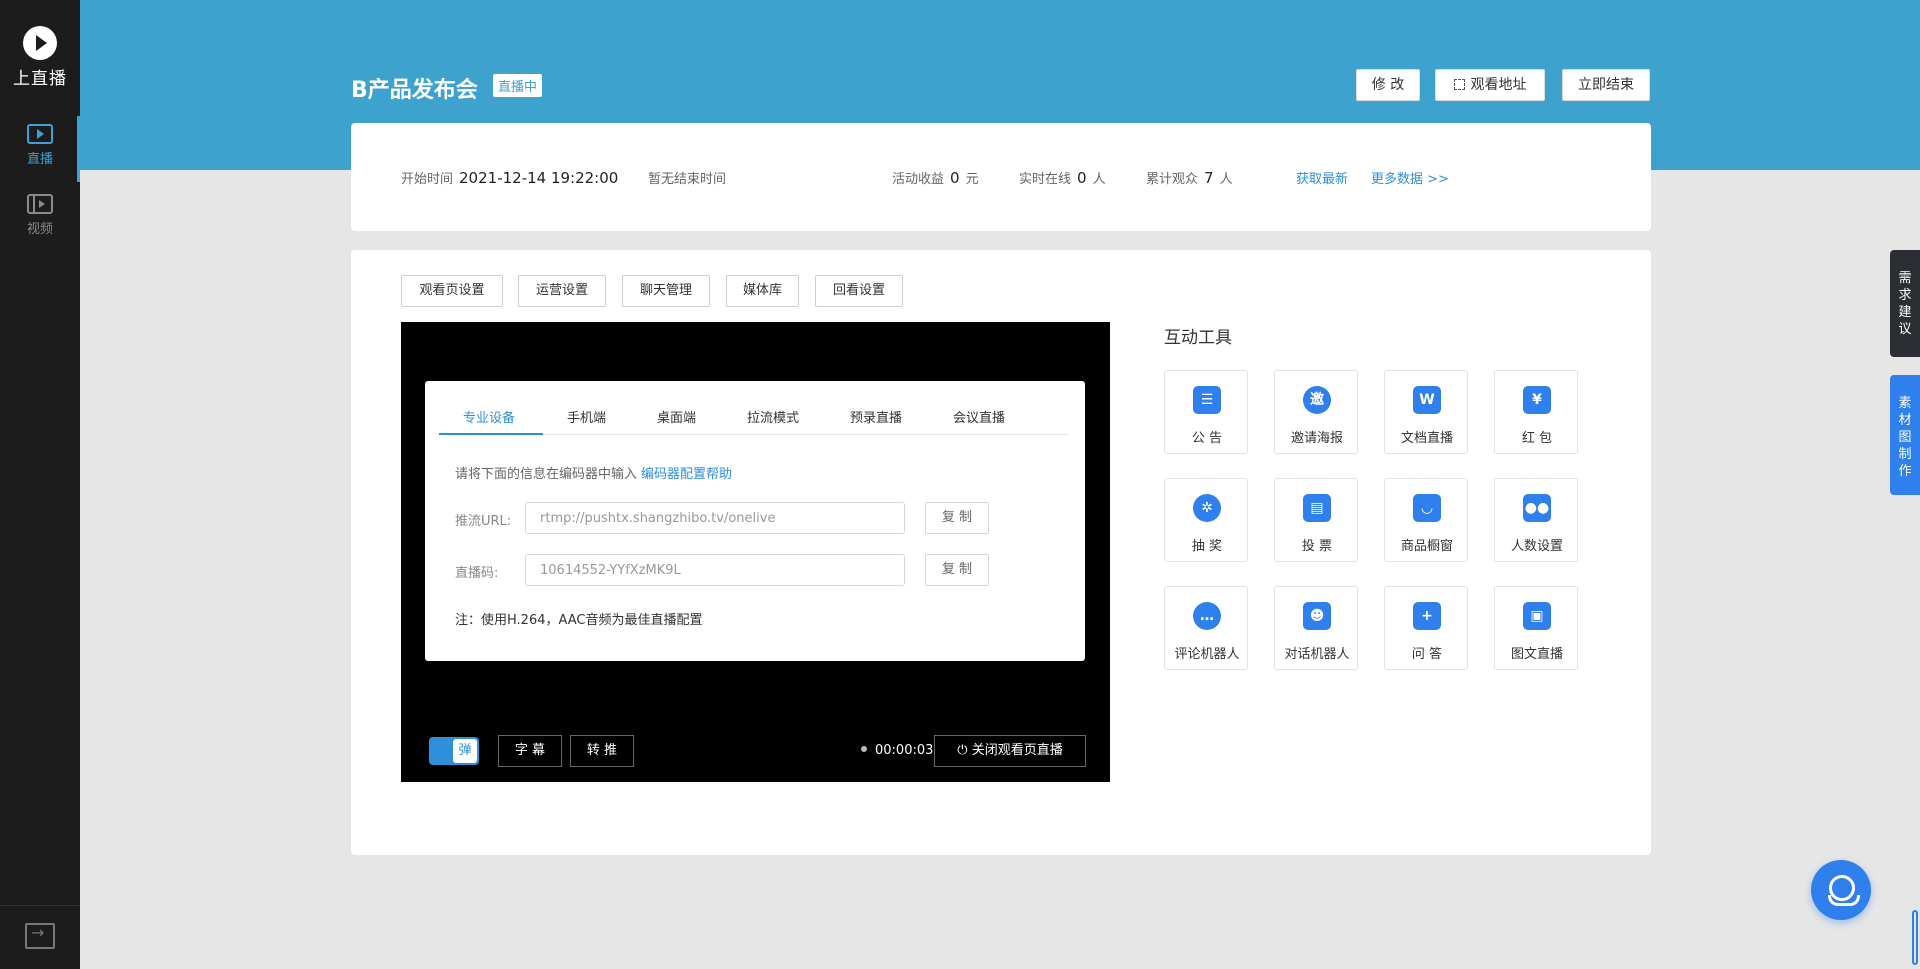  Describe the element at coordinates (1209, 178) in the screenshot. I see `total-viewers-value: 7` at that location.